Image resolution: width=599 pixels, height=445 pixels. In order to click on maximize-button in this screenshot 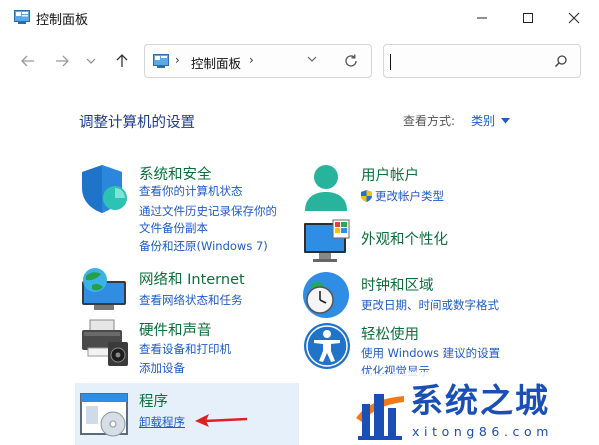, I will do `click(528, 18)`.